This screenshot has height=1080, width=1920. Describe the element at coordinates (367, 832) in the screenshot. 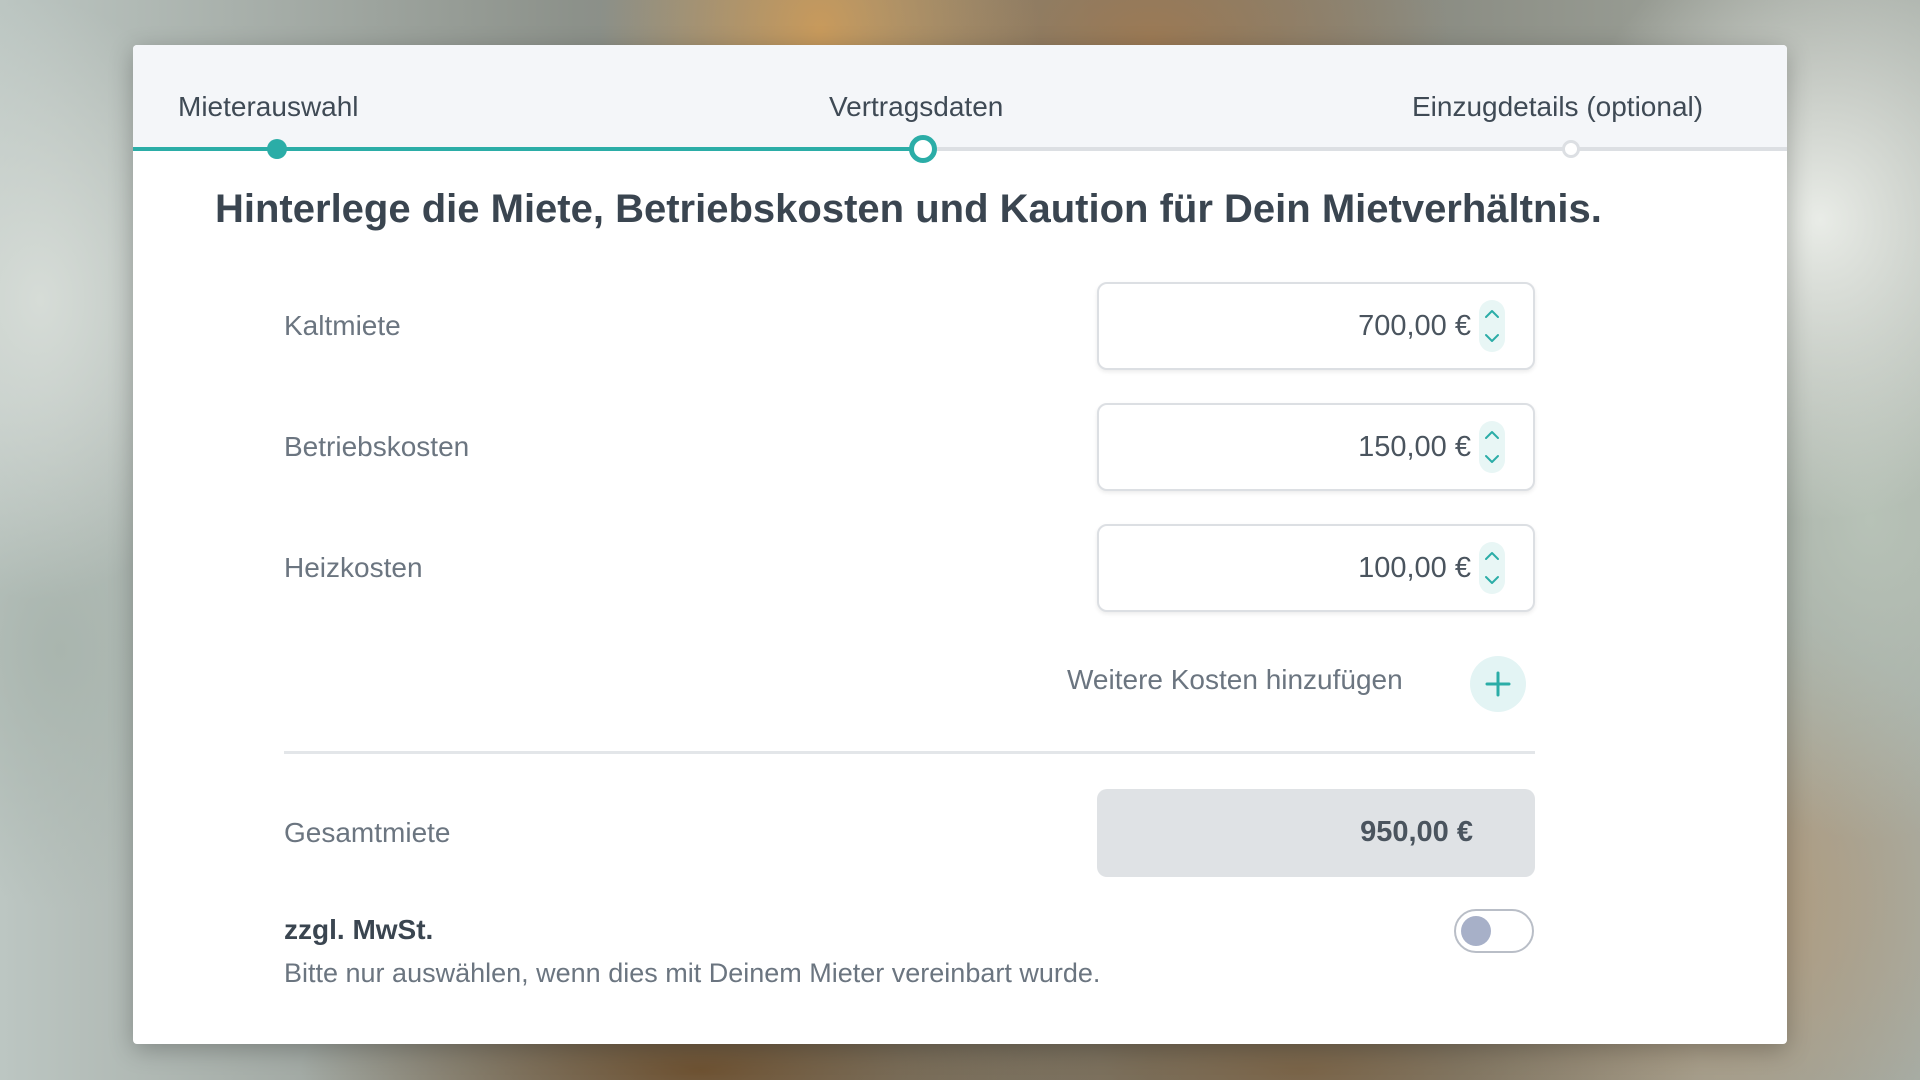

I see `total-rent-label: Gesamtmiete` at that location.